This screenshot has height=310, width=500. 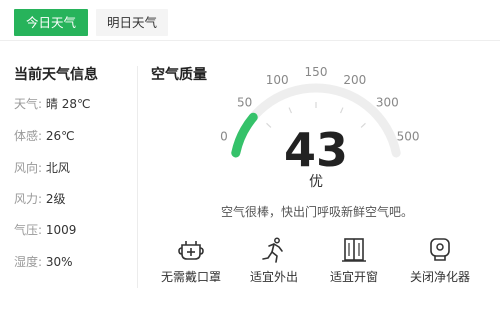 I want to click on gauge-scale-label: 100, so click(x=277, y=80).